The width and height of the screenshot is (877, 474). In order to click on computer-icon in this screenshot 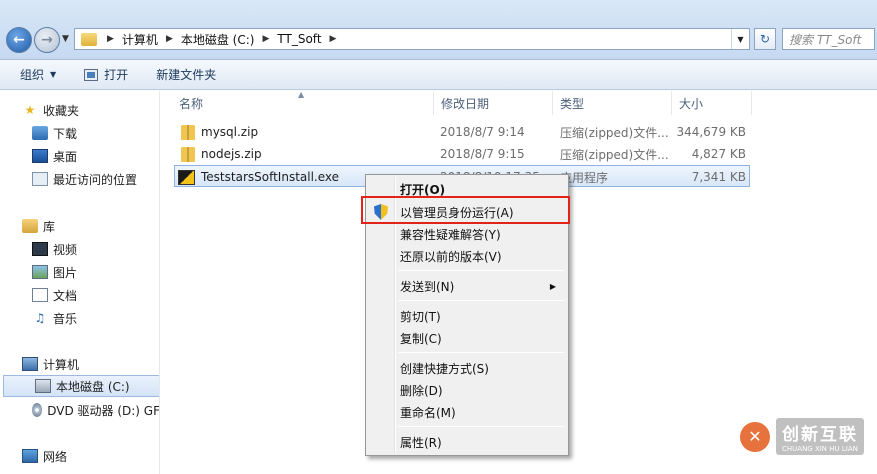, I will do `click(30, 364)`.